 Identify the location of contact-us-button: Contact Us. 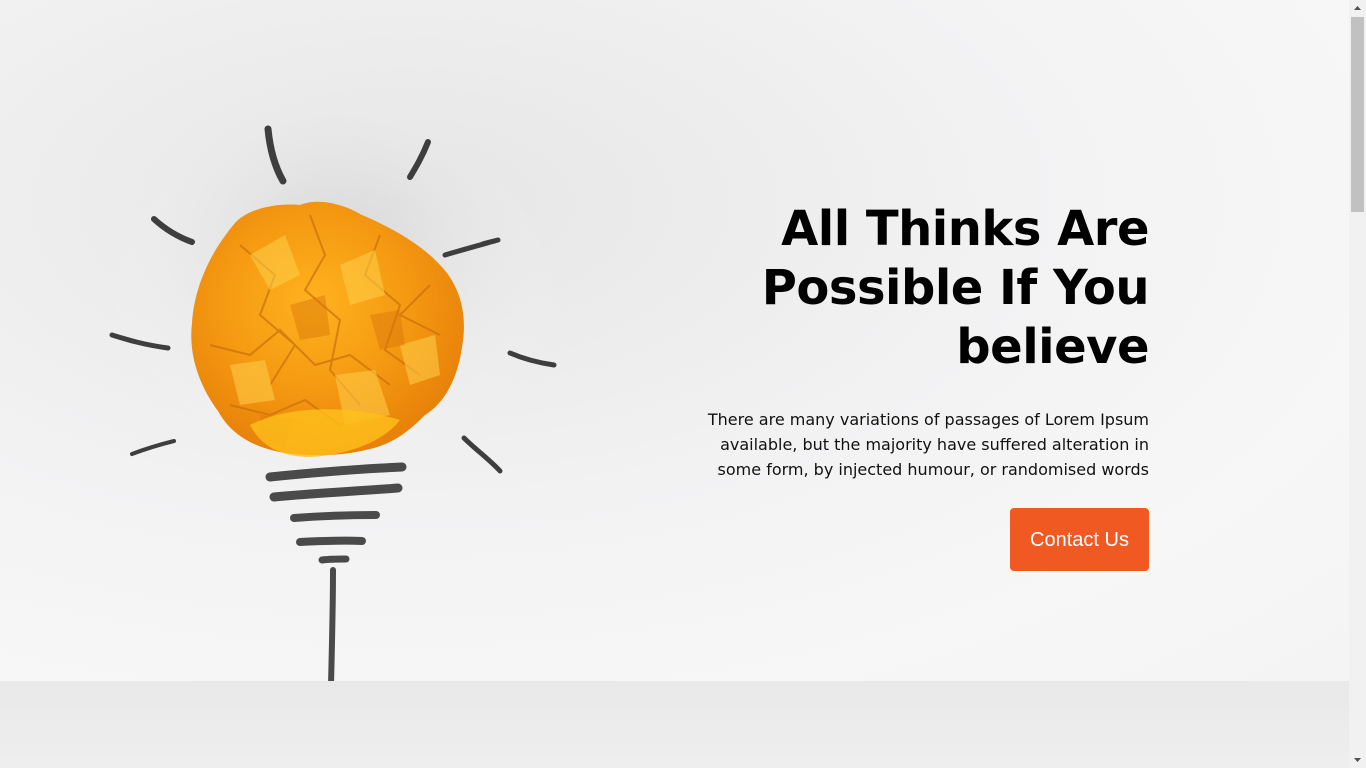
(1079, 539).